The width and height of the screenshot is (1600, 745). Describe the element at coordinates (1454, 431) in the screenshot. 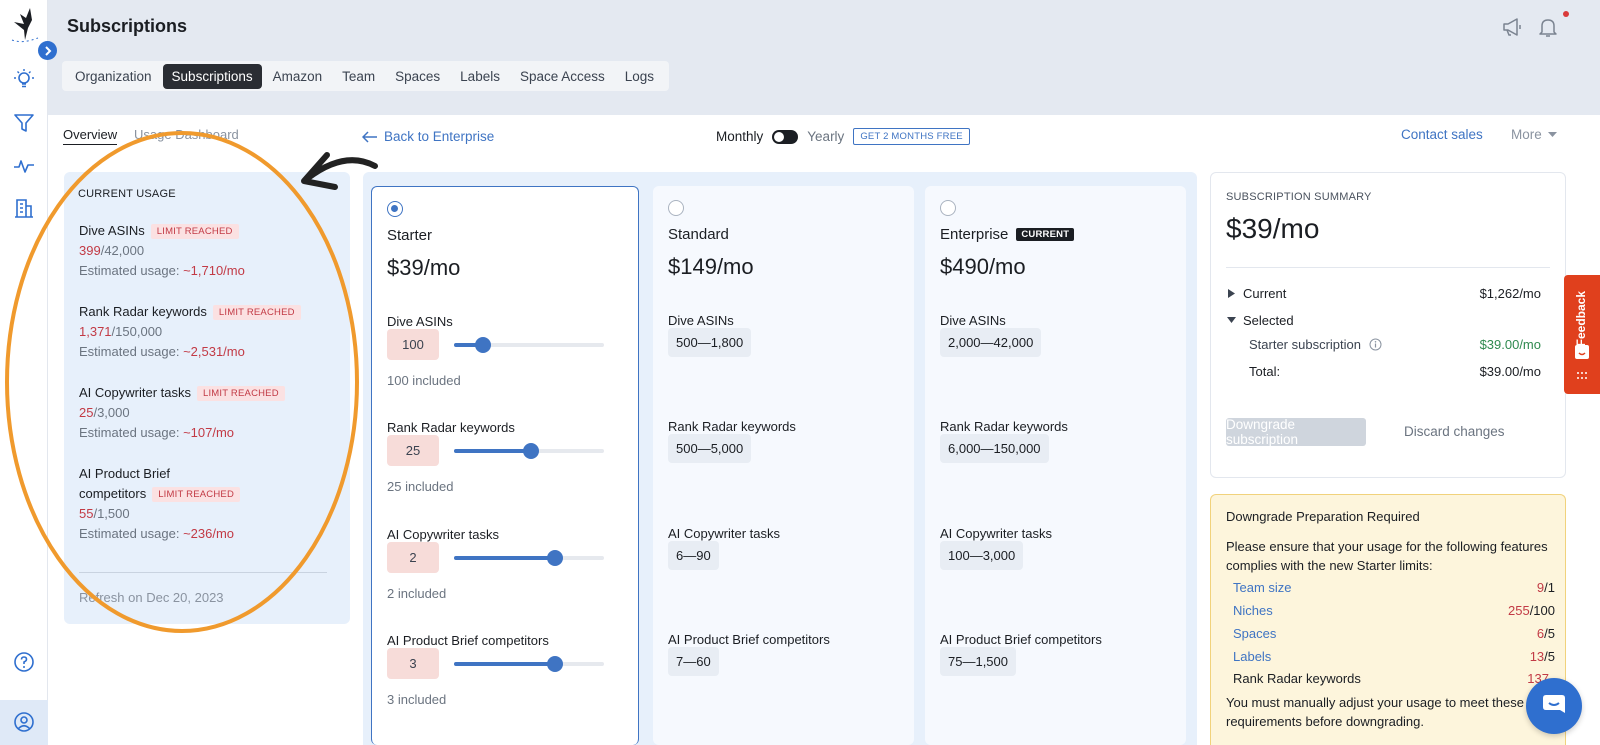

I see `discard-changes-button: Discard changes` at that location.